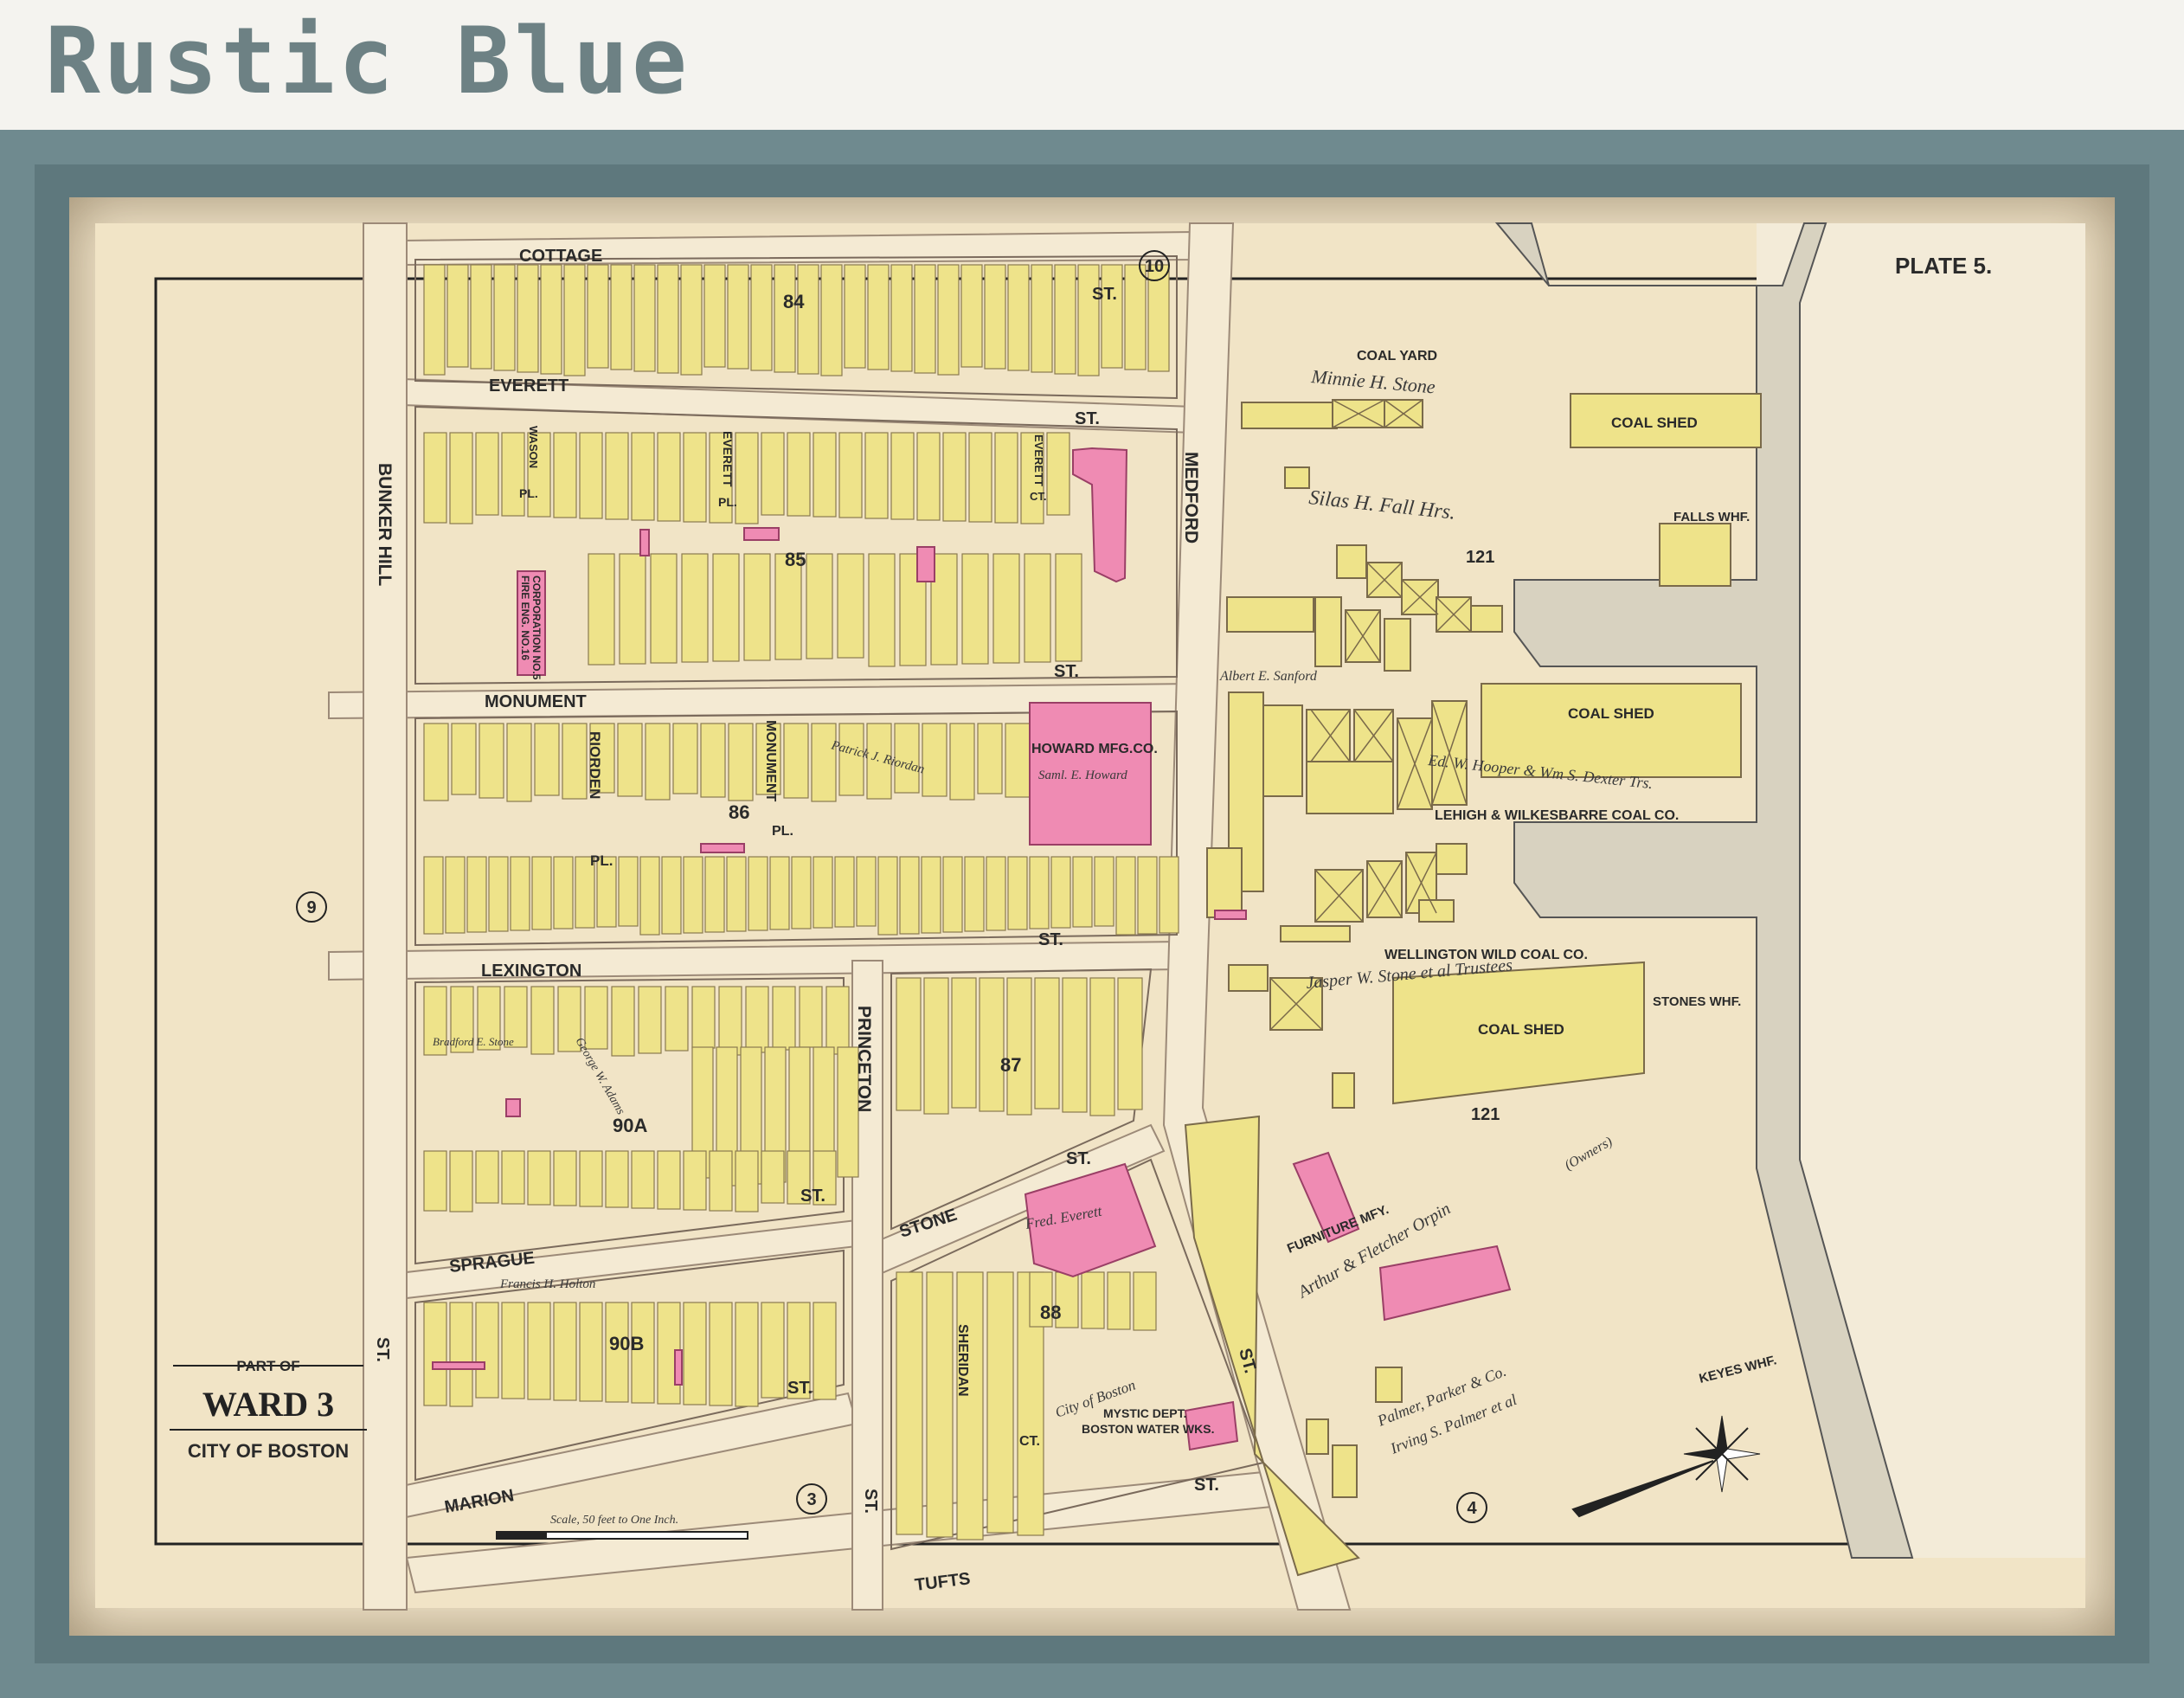 This screenshot has width=2184, height=1698. I want to click on label-everett-pl-pl: PL., so click(727, 502).